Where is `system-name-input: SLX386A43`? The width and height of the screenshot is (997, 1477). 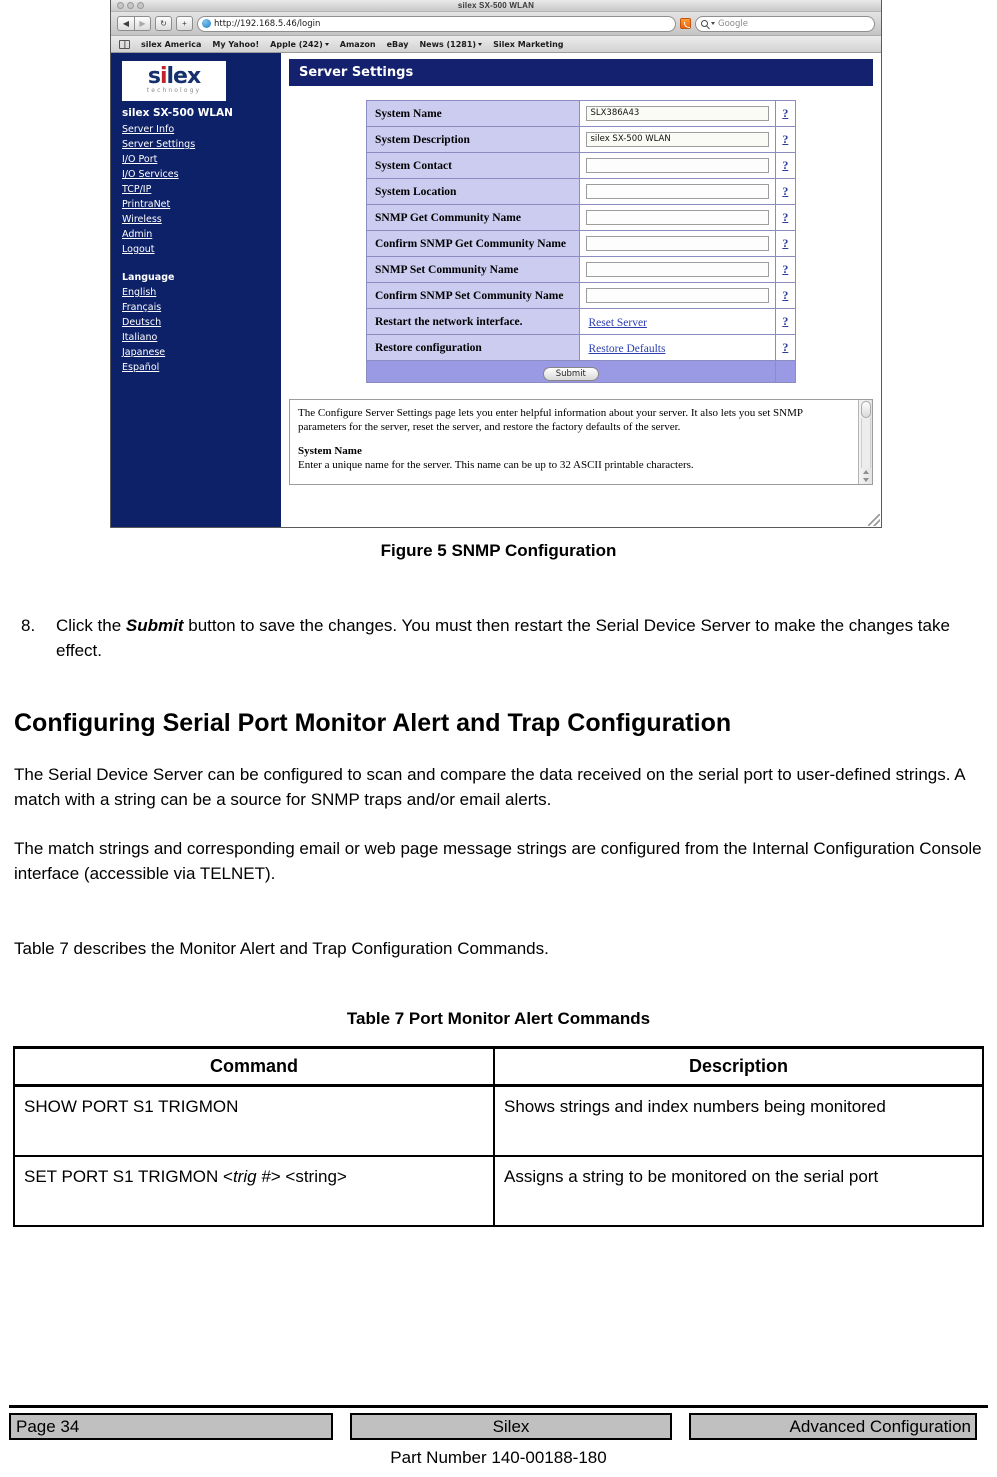 system-name-input: SLX386A43 is located at coordinates (677, 113).